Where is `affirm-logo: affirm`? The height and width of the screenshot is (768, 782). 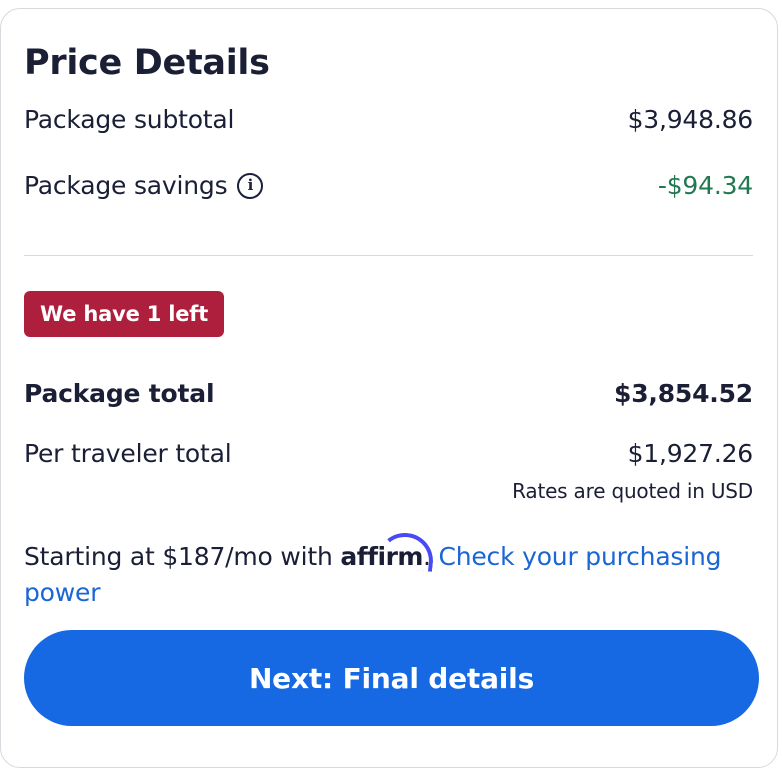
affirm-logo: affirm is located at coordinates (388, 552).